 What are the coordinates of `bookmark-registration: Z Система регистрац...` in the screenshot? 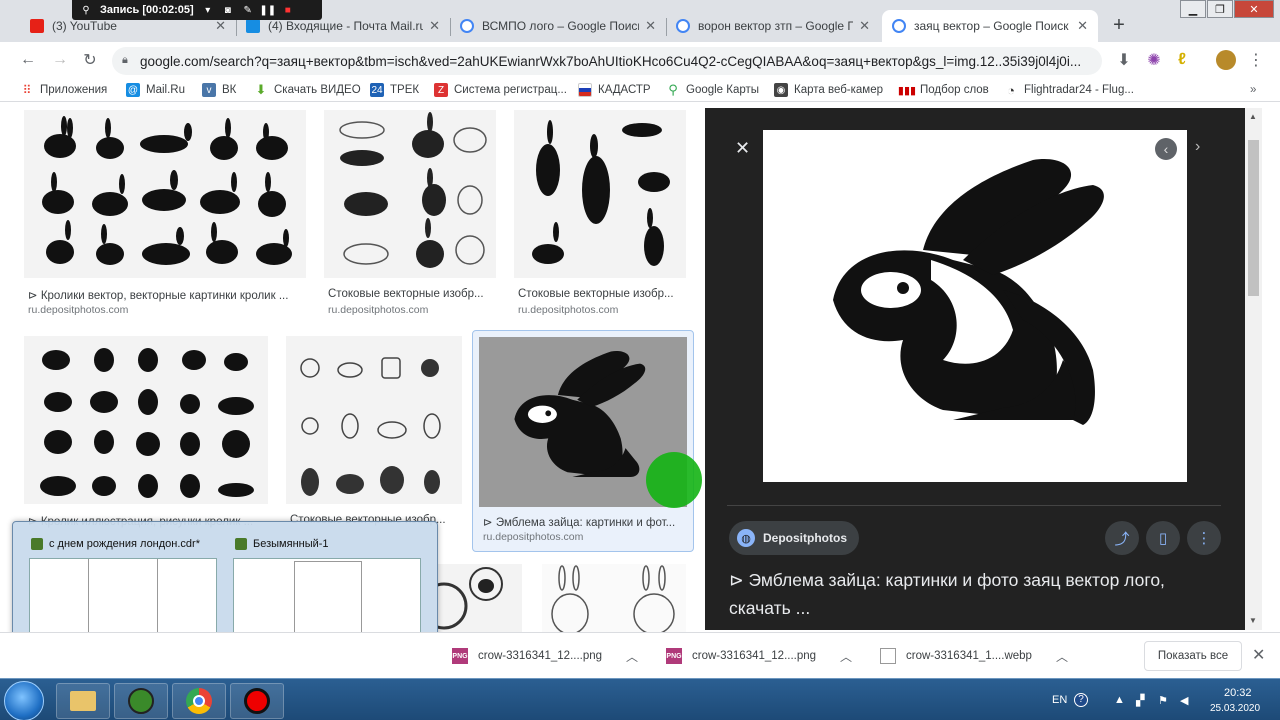 It's located at (500, 90).